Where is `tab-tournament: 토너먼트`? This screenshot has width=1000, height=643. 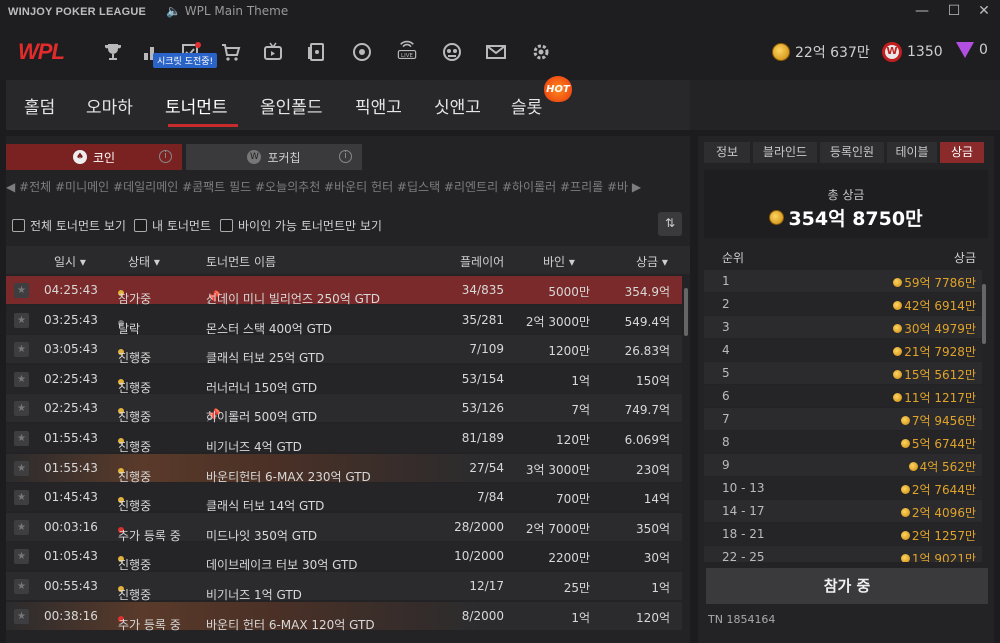 tab-tournament: 토너먼트 is located at coordinates (196, 105).